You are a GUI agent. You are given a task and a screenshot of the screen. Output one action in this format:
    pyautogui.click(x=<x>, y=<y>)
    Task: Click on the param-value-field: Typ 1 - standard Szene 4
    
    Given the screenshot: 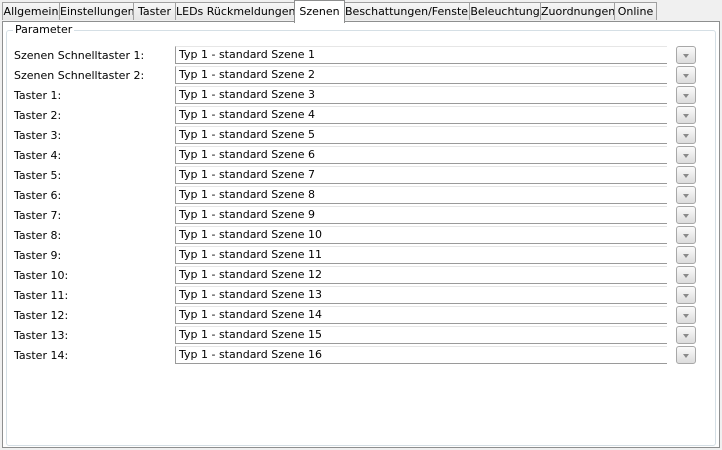 What is the action you would take?
    pyautogui.click(x=421, y=115)
    